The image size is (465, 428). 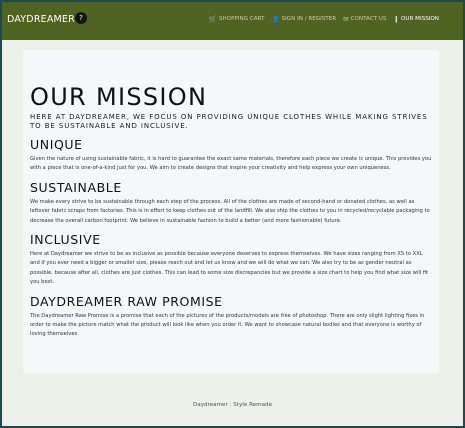 I want to click on brand-logo-icon: ?, so click(x=81, y=18).